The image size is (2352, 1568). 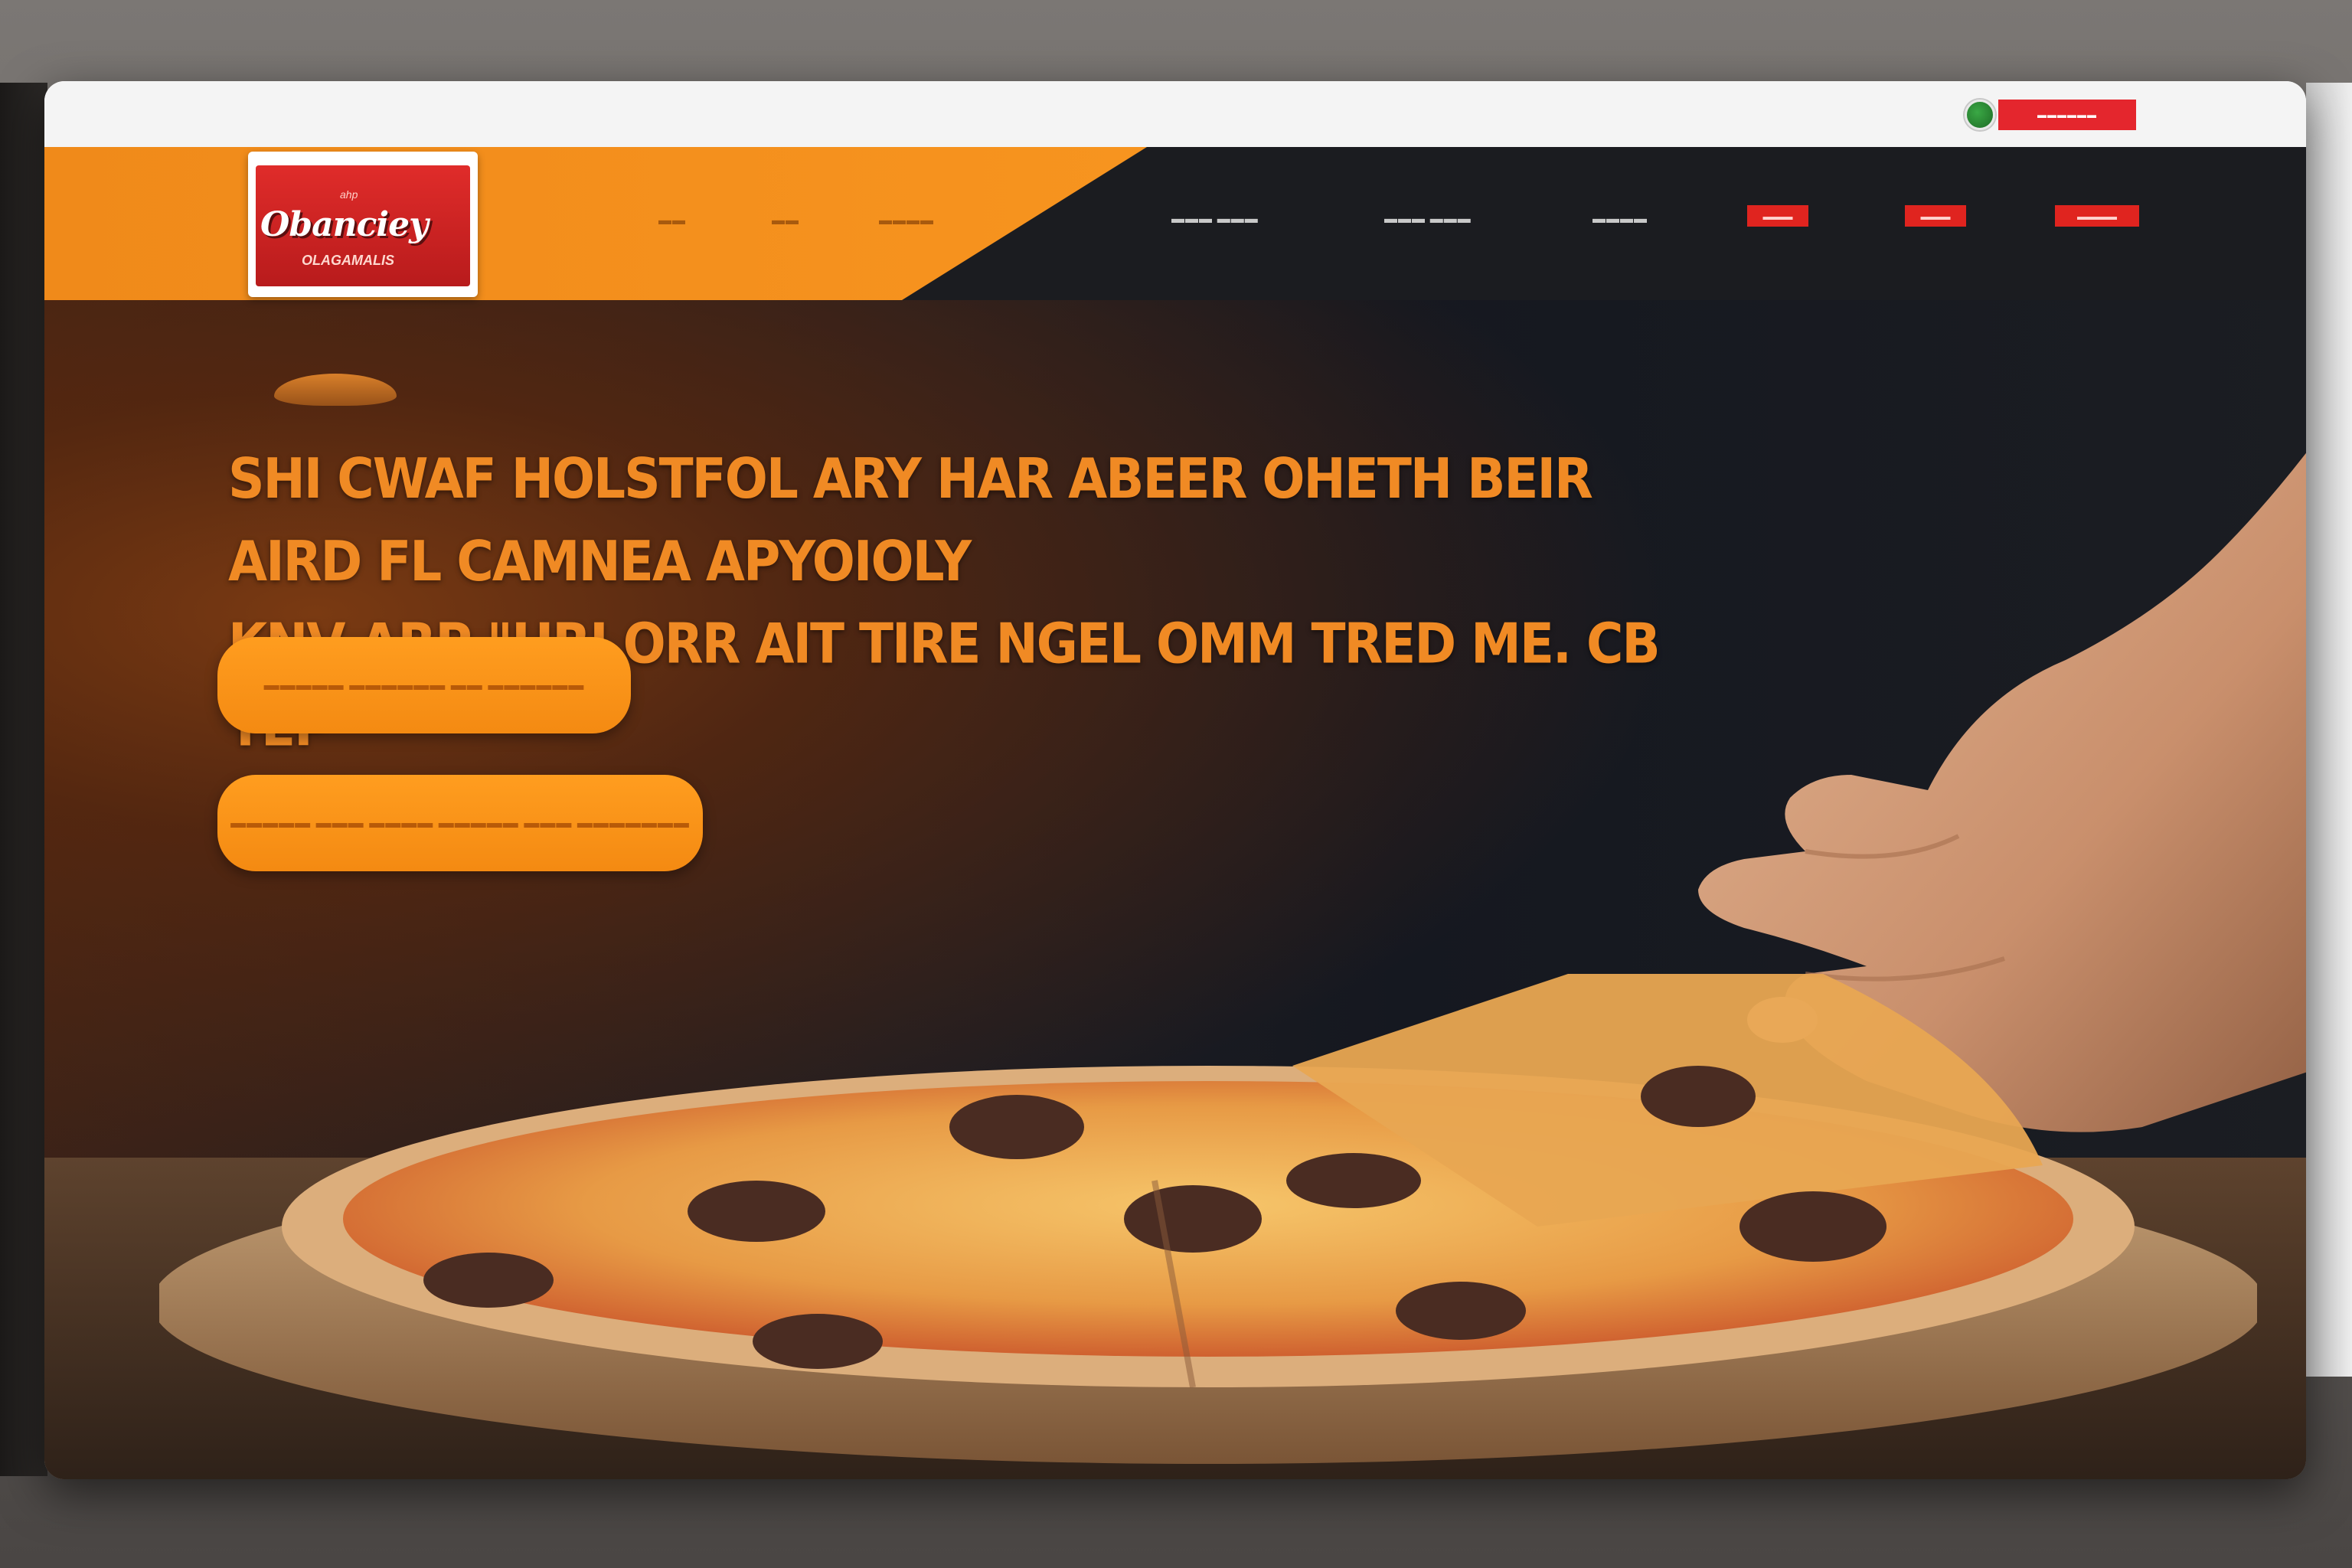 I want to click on hero-ornament-icon, so click(x=335, y=390).